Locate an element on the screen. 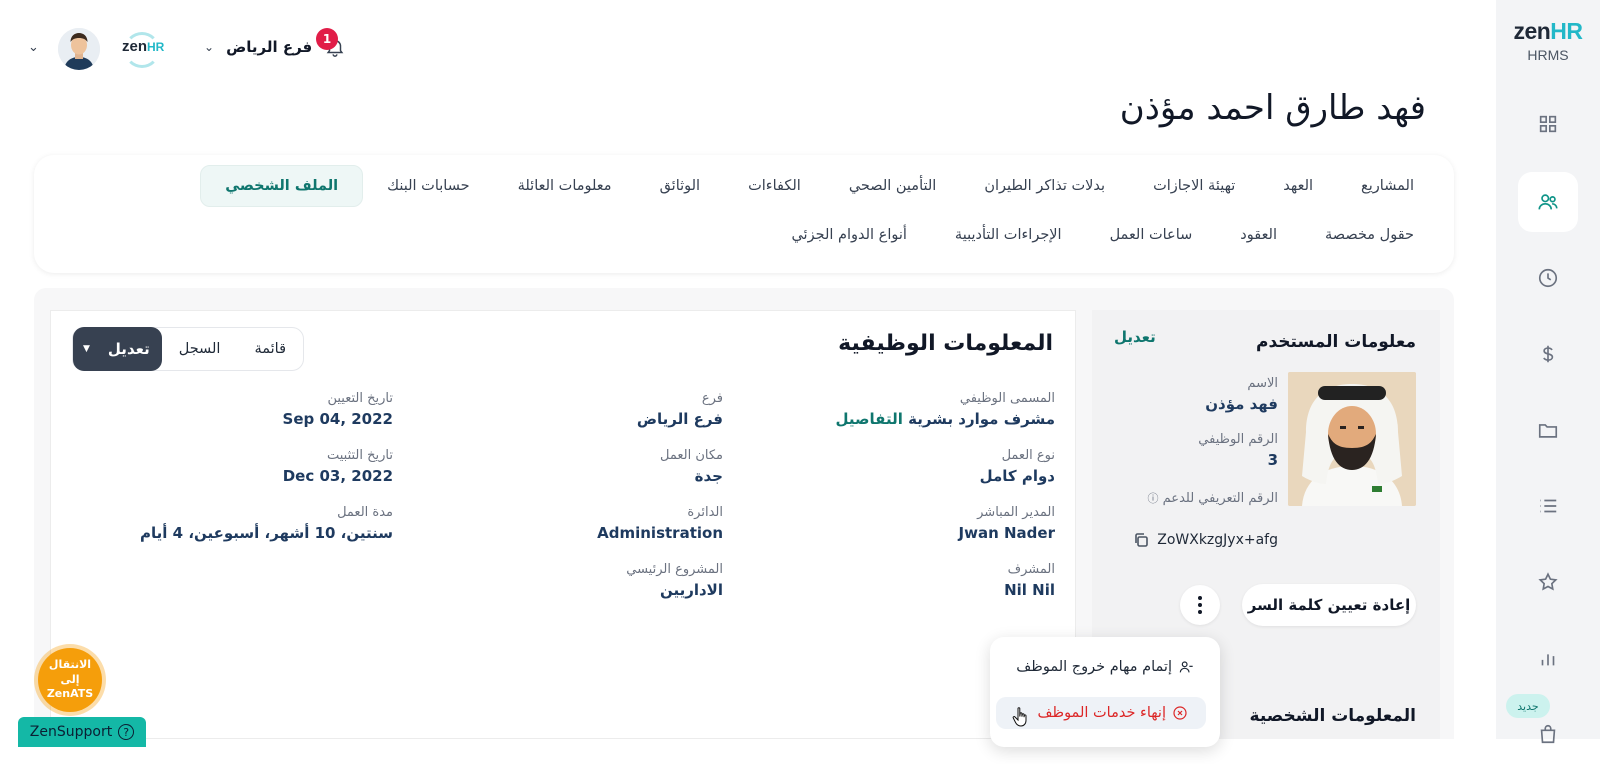 The height and width of the screenshot is (764, 1600). copy-icon is located at coordinates (1141, 540).